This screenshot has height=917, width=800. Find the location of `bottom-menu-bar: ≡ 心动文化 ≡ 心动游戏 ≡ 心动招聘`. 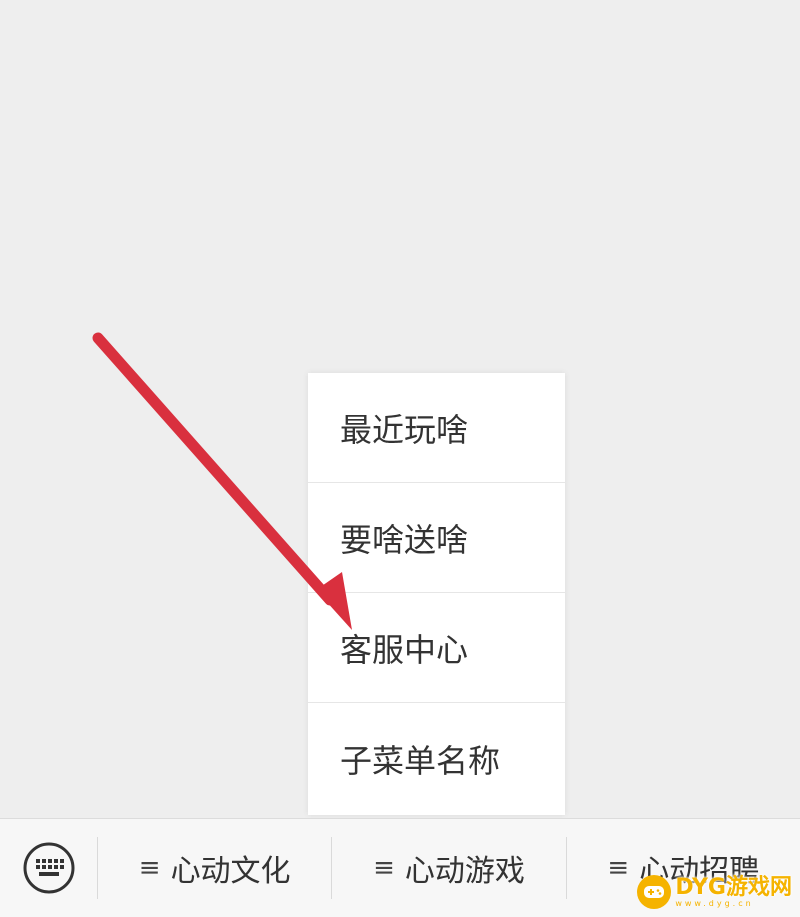

bottom-menu-bar: ≡ 心动文化 ≡ 心动游戏 ≡ 心动招聘 is located at coordinates (400, 867).